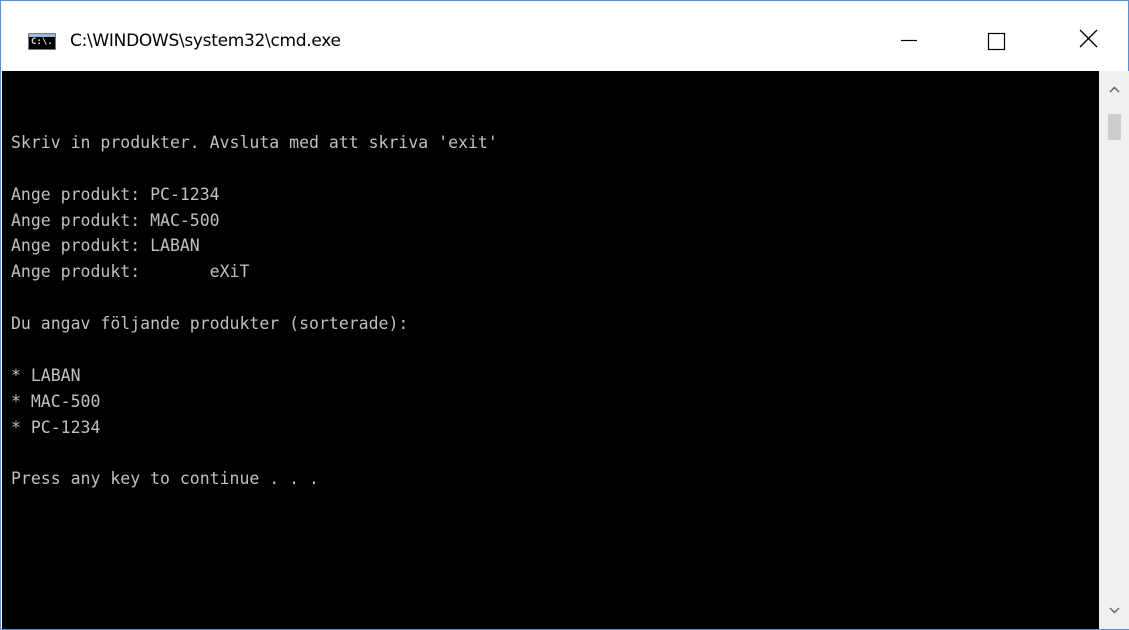 This screenshot has height=630, width=1129. What do you see at coordinates (105, 246) in the screenshot?
I see `console-line: Ange produkt: LABAN` at bounding box center [105, 246].